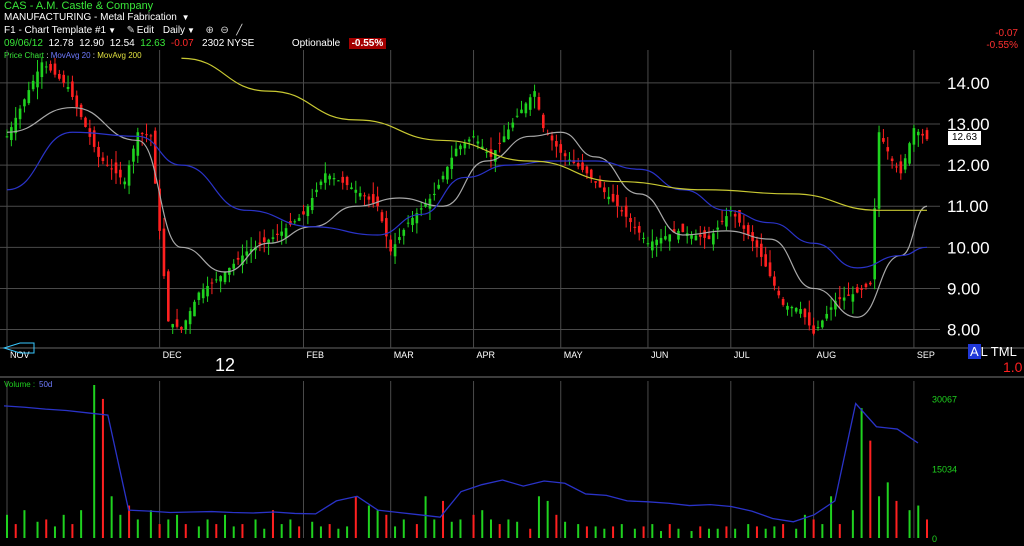  Describe the element at coordinates (963, 288) in the screenshot. I see `price-tick-label: 9.00` at that location.